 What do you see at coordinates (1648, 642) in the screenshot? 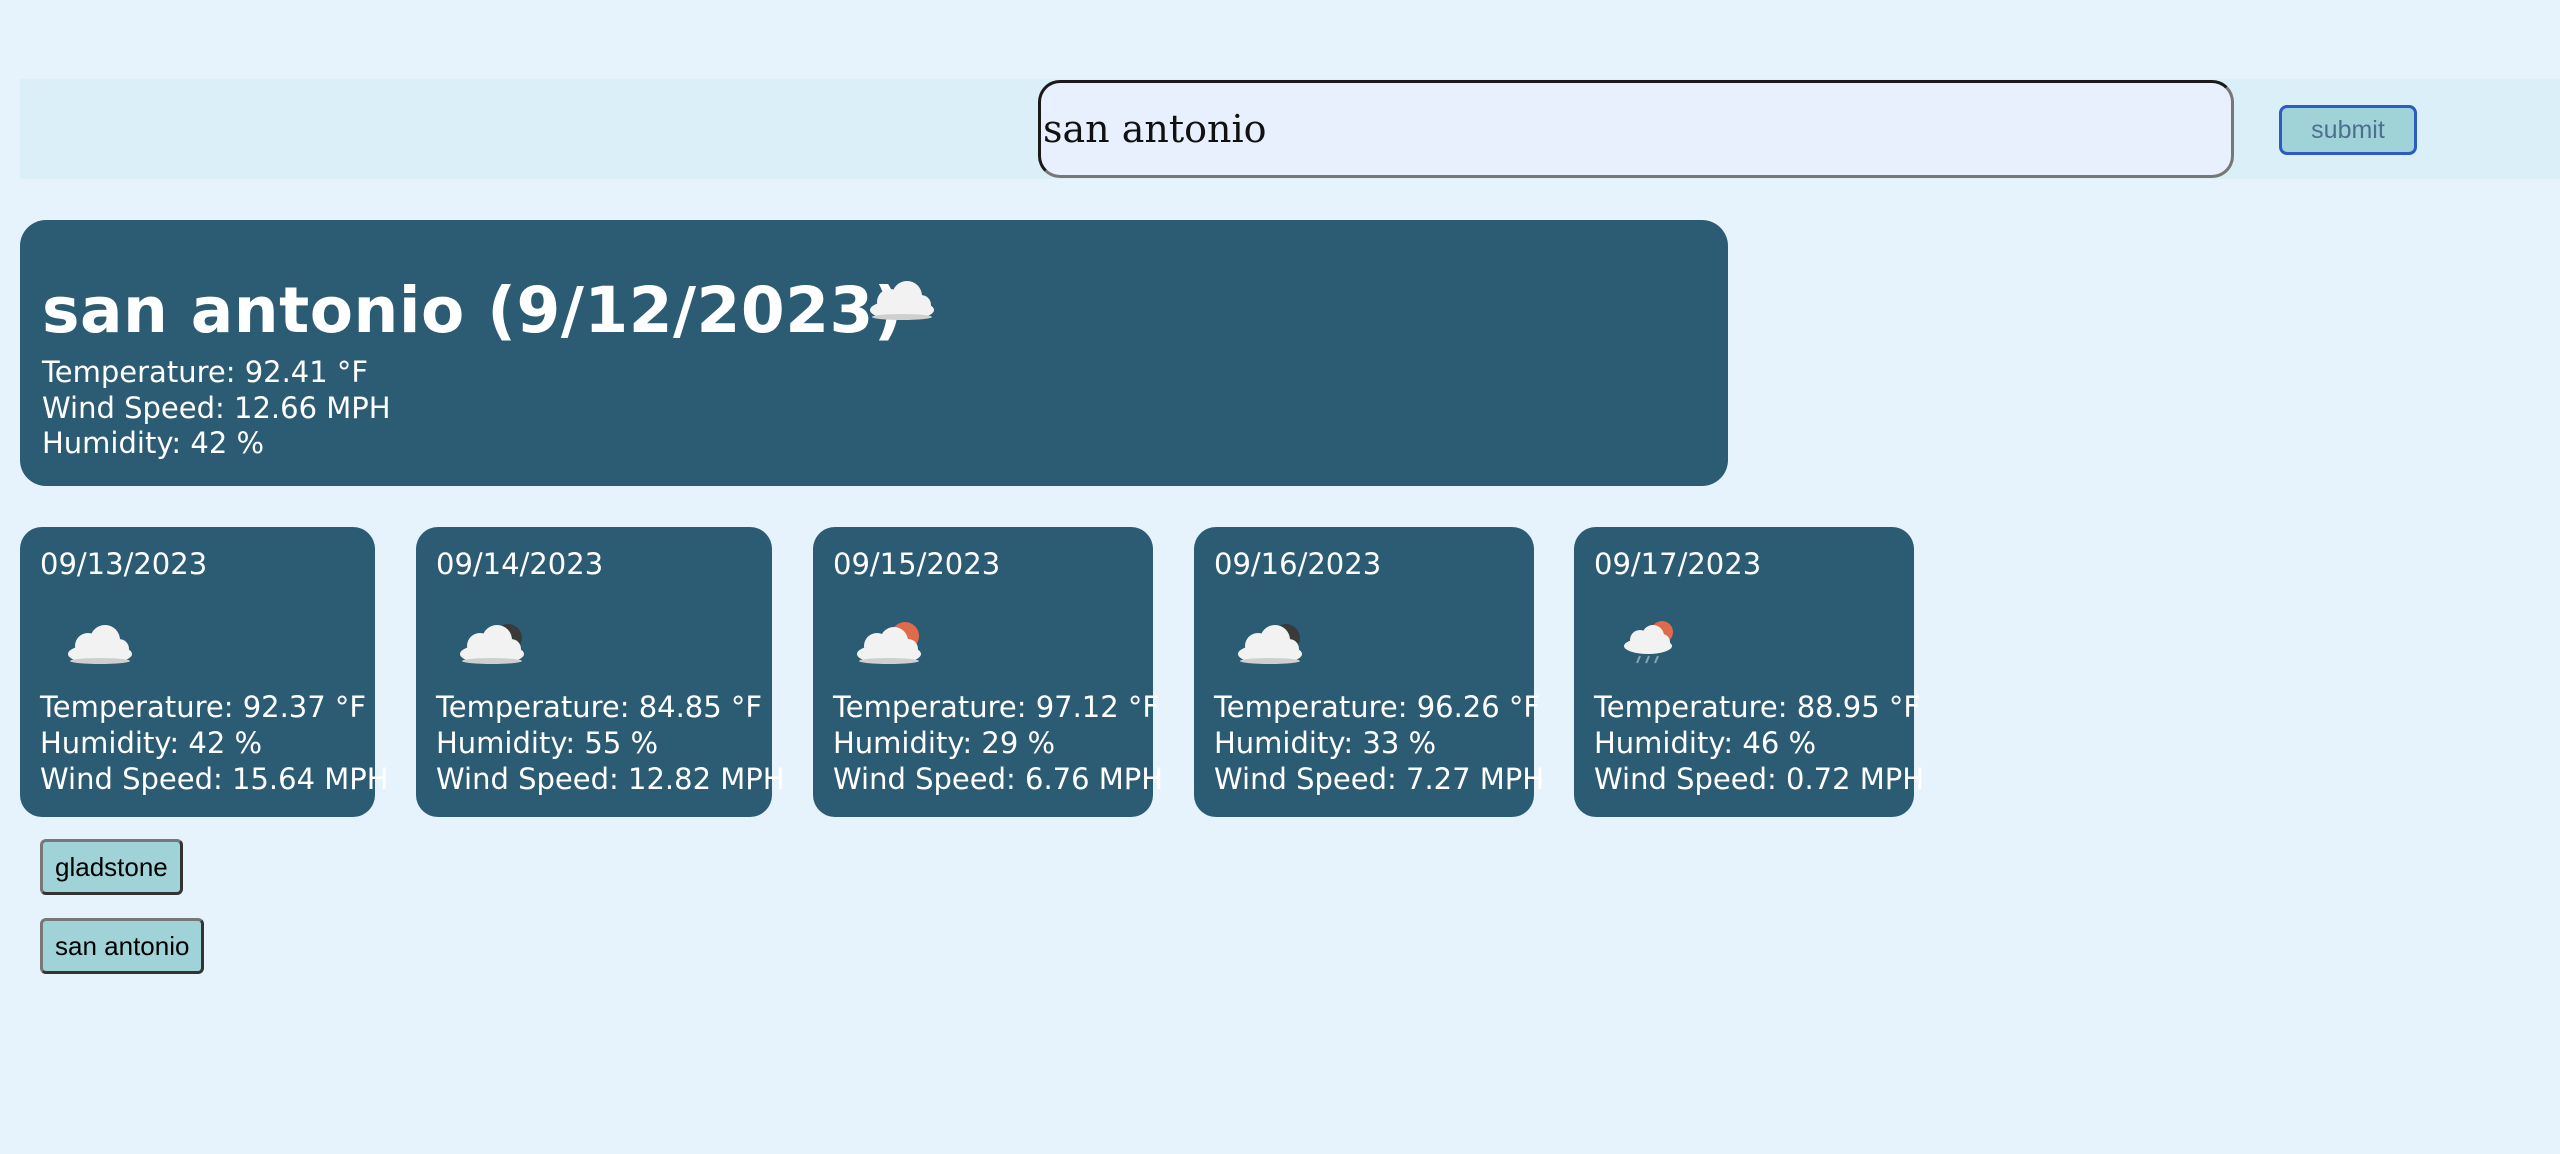
I see `rain-sun-icon` at bounding box center [1648, 642].